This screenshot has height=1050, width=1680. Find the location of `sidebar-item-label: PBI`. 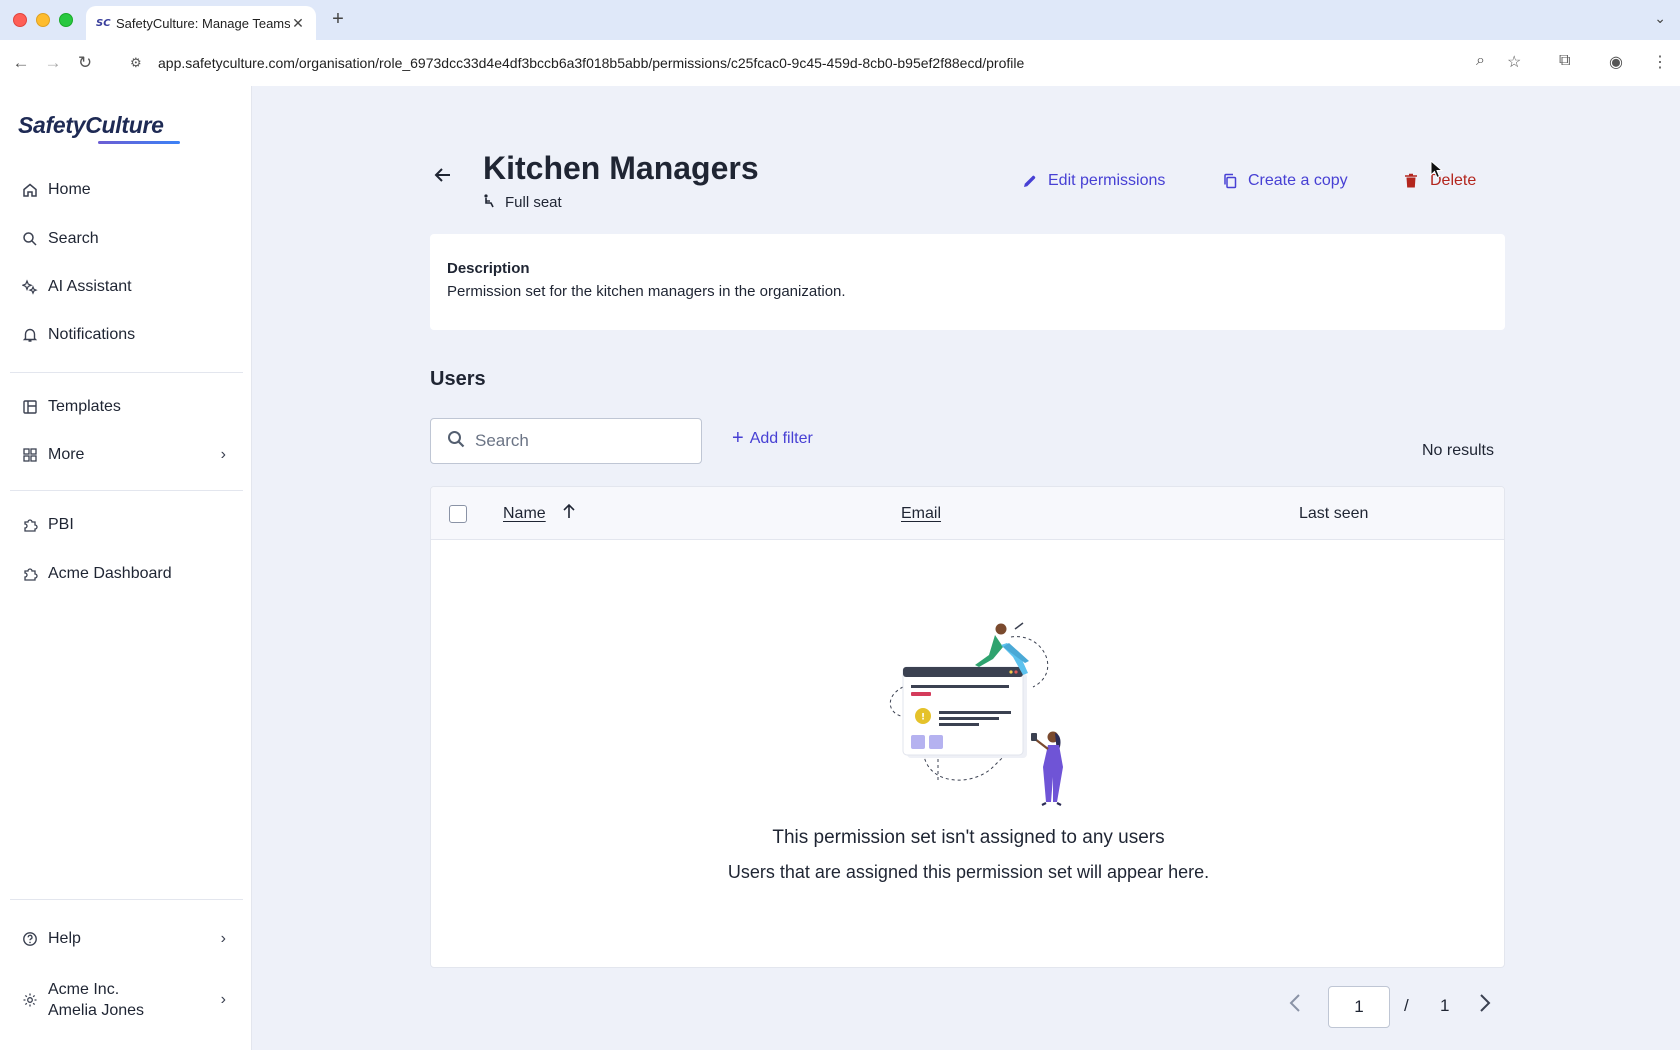

sidebar-item-label: PBI is located at coordinates (61, 524).